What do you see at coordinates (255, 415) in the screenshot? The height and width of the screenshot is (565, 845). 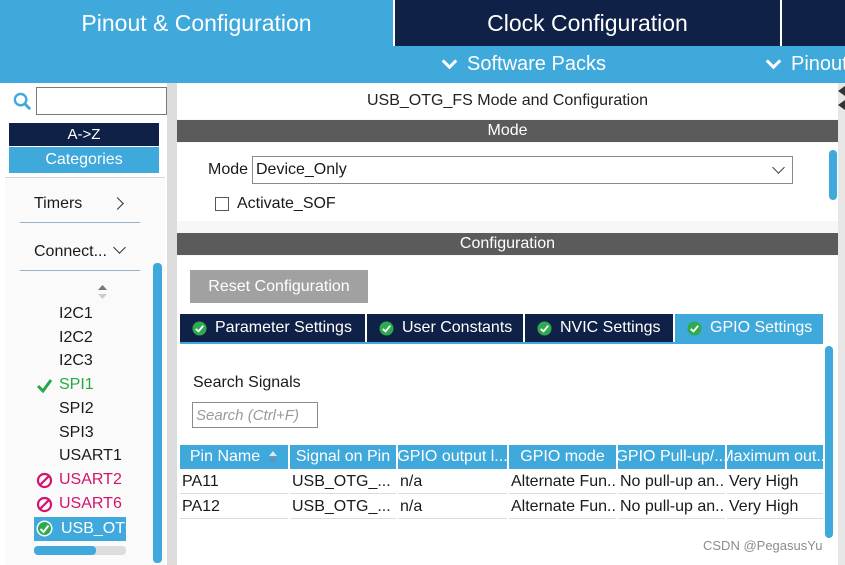 I see `signal-search-input` at bounding box center [255, 415].